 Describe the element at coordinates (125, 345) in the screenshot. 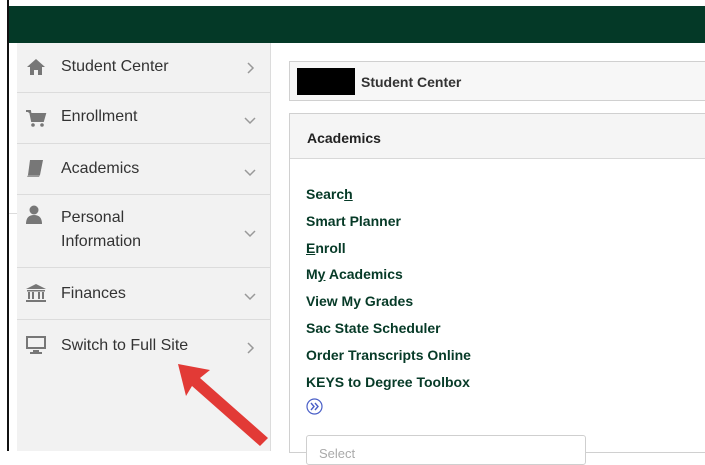

I see `sidebar-item-label: Switch to Full Site` at that location.